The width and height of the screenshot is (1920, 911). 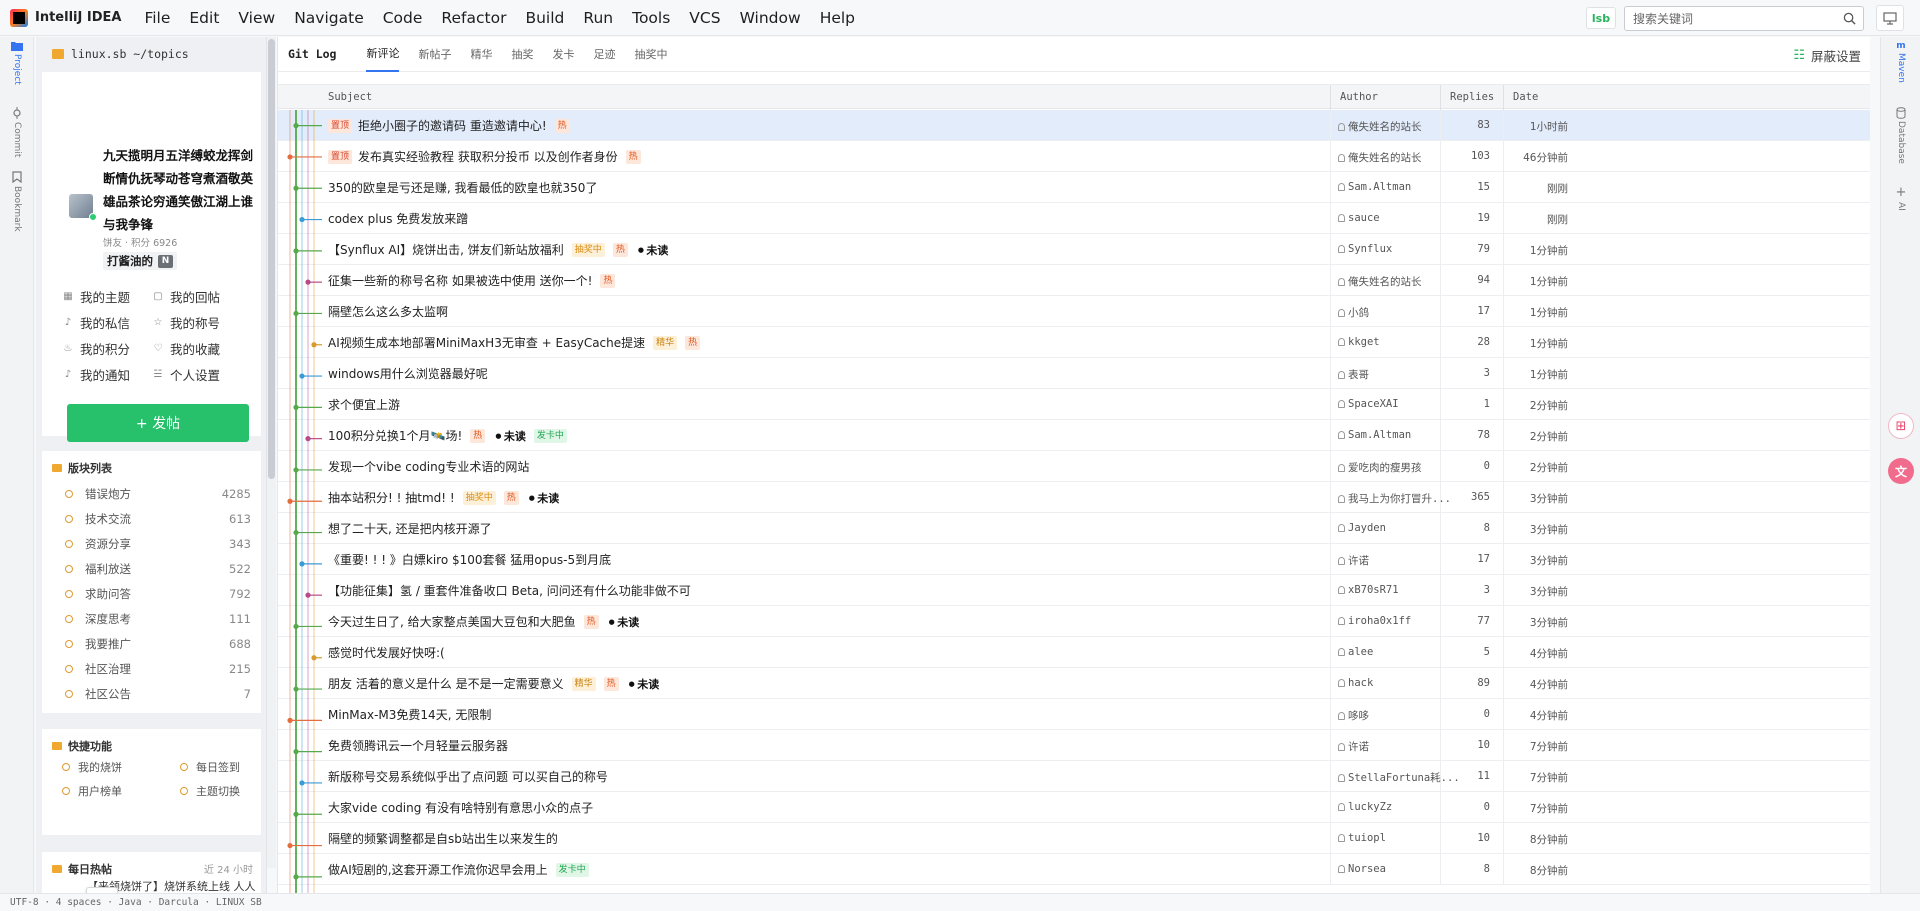 I want to click on table-row: 大家vide coding 有没有啥特别有意思小众的点子 luckyZz 0 7分钟前, so click(x=1074, y=807).